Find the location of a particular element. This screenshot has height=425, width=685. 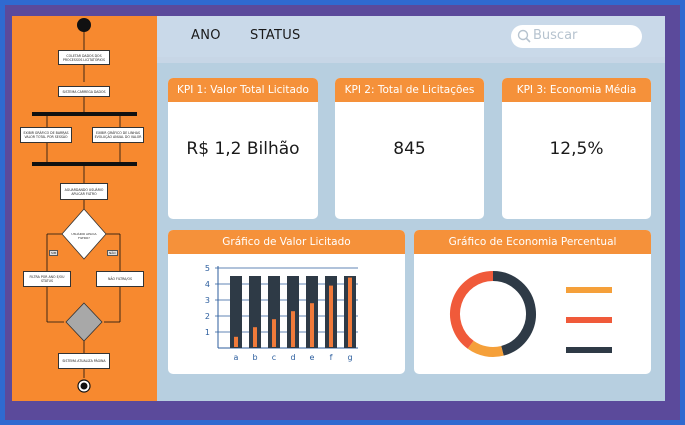

bar-inner-e is located at coordinates (312, 325).